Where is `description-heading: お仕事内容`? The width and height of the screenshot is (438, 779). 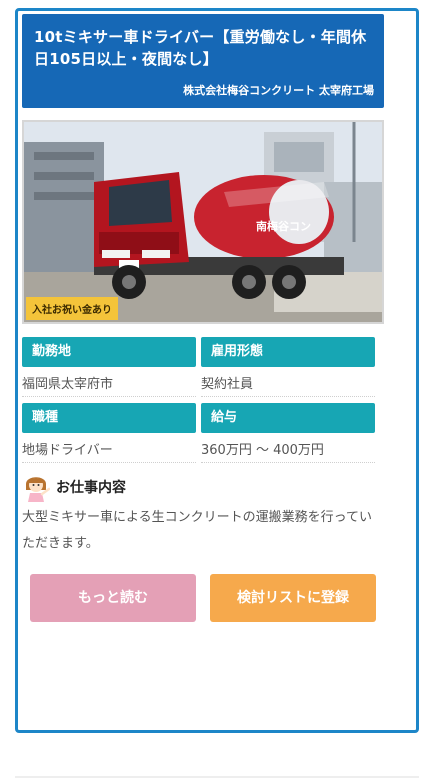 description-heading: お仕事内容 is located at coordinates (74, 487).